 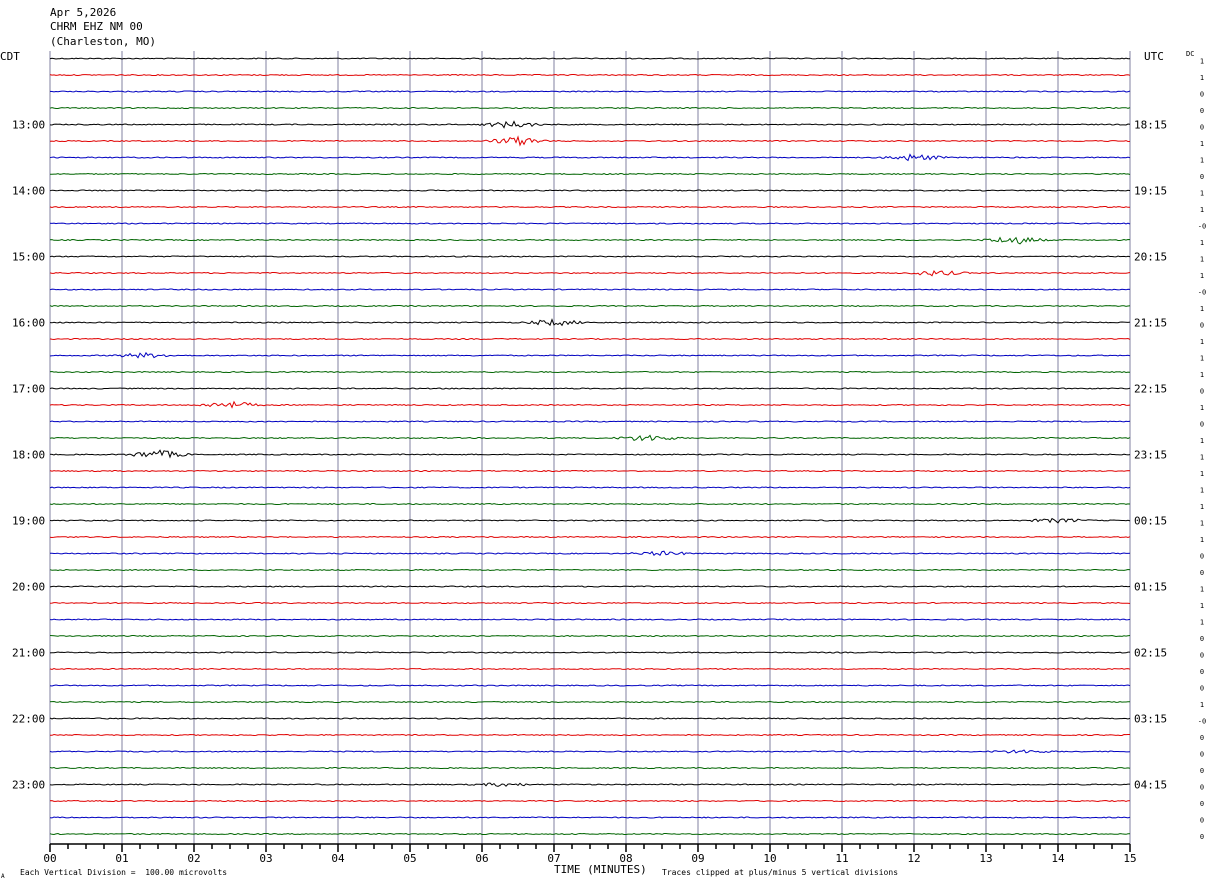 What do you see at coordinates (985, 858) in the screenshot?
I see `x-tick-label: 13` at bounding box center [985, 858].